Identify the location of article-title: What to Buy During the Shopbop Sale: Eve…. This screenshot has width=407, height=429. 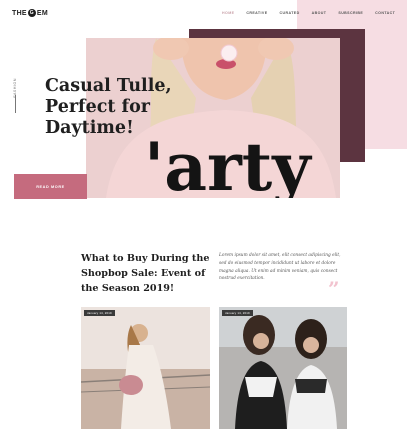
(148, 273).